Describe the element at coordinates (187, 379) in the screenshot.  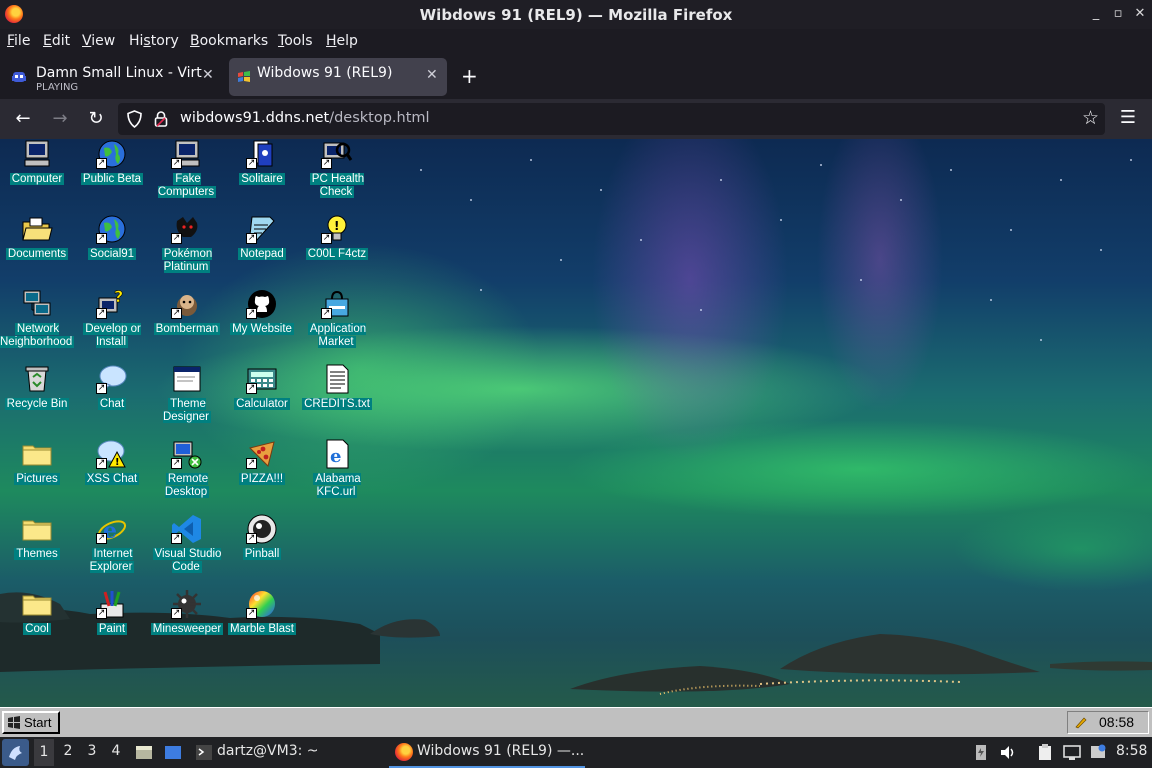
I see `window-icon` at that location.